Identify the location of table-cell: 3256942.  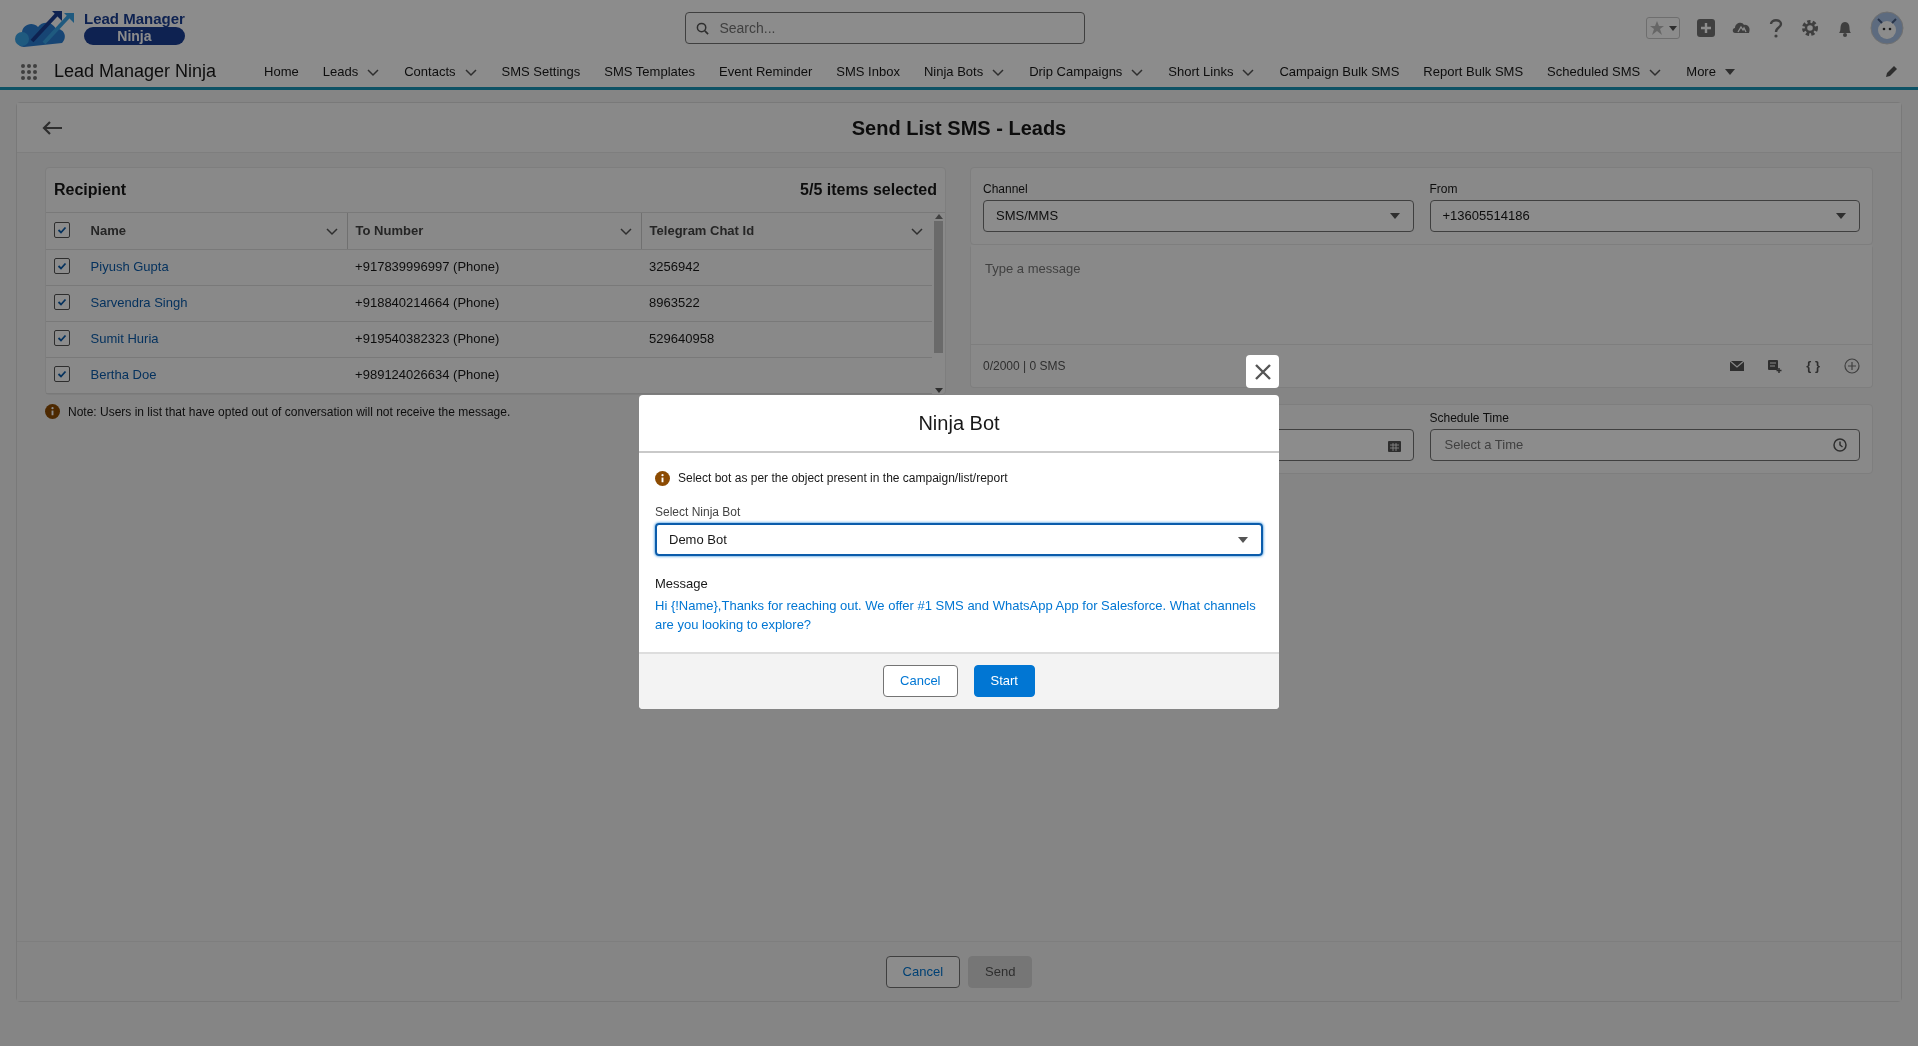
(674, 267).